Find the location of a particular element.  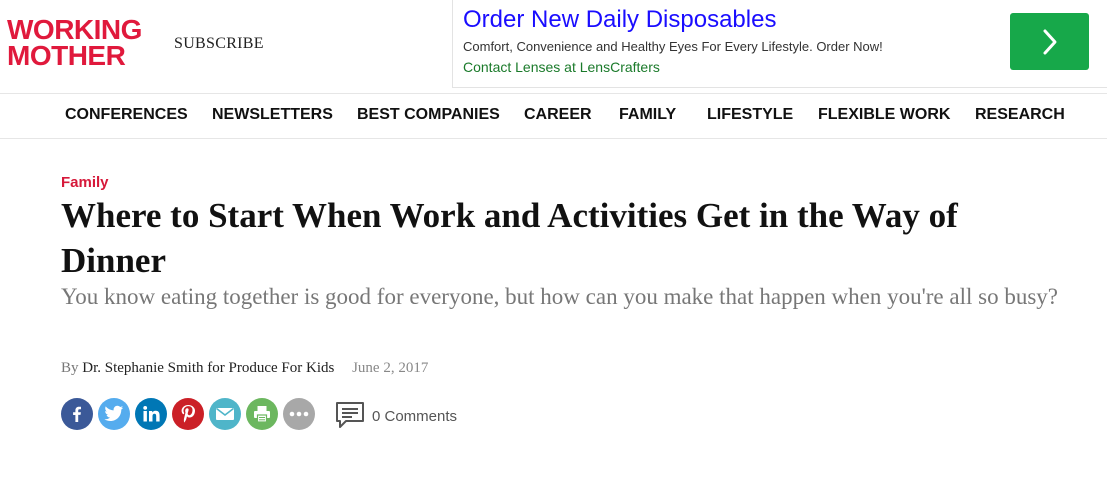

chevron-right-icon is located at coordinates (1049, 41).